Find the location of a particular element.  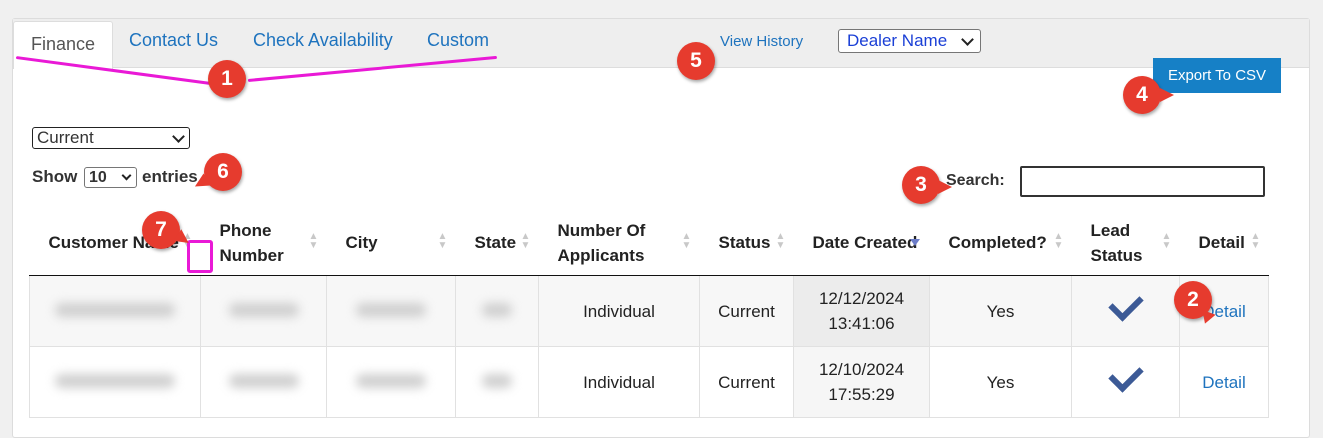

dealer-name-select: Dealer Name is located at coordinates (909, 41).